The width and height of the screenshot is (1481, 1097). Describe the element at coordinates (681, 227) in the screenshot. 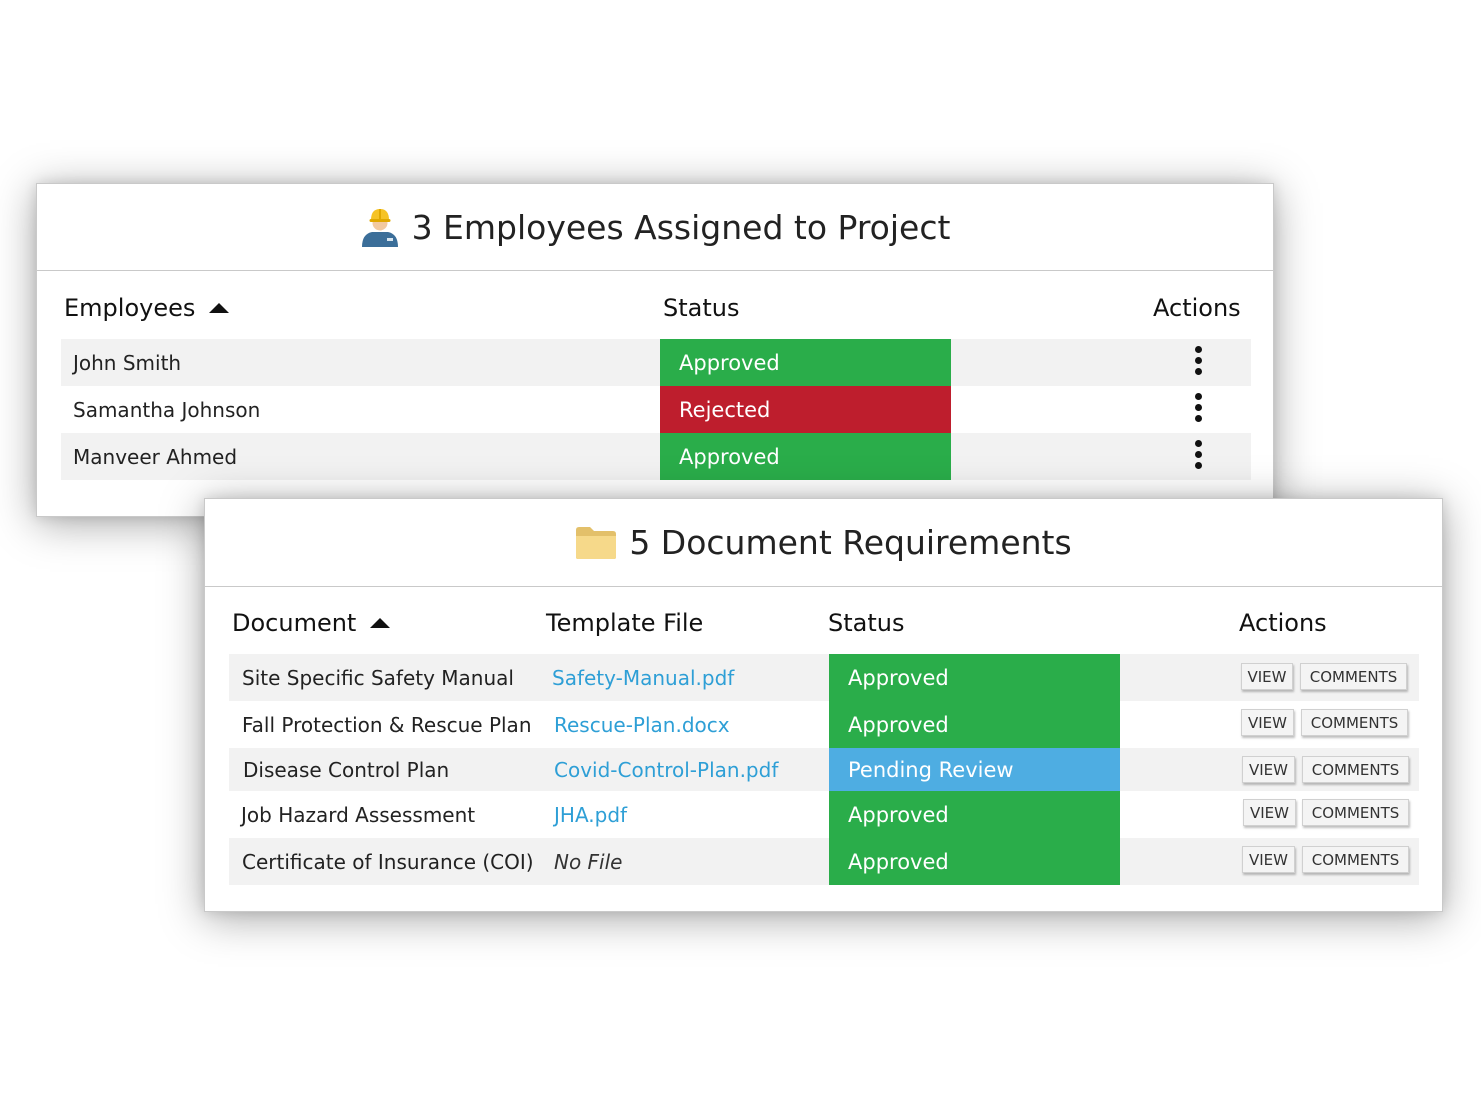

I see `employees-panel-title: 3 Employees Assigned to Project` at that location.